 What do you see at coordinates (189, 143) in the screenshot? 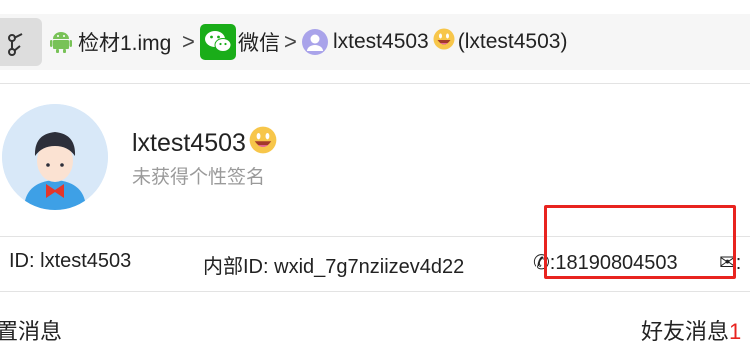
I see `profile-name: lxtest4503` at bounding box center [189, 143].